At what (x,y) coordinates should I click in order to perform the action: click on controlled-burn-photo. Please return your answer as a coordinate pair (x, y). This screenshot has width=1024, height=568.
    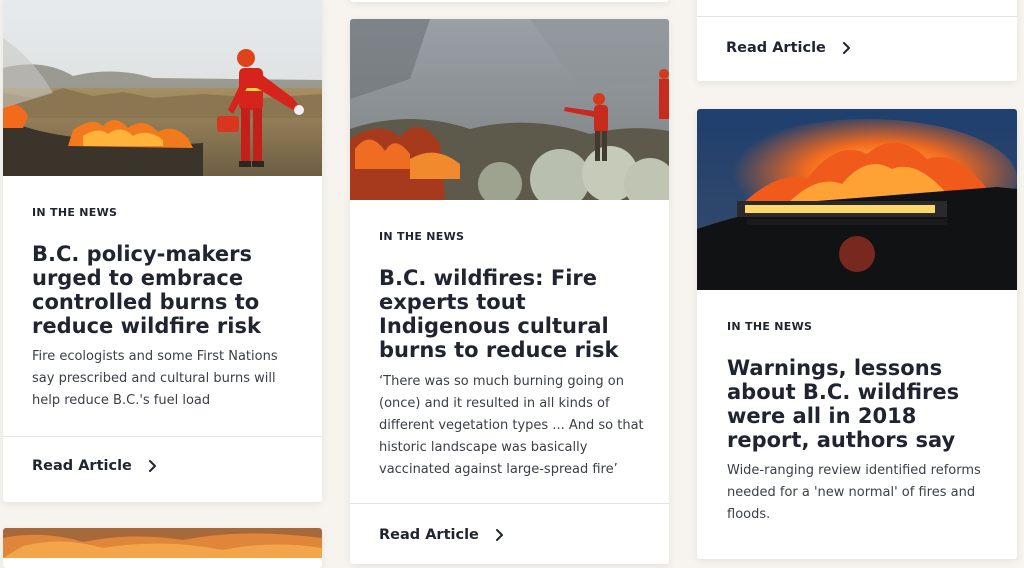
    Looking at the image, I should click on (162, 88).